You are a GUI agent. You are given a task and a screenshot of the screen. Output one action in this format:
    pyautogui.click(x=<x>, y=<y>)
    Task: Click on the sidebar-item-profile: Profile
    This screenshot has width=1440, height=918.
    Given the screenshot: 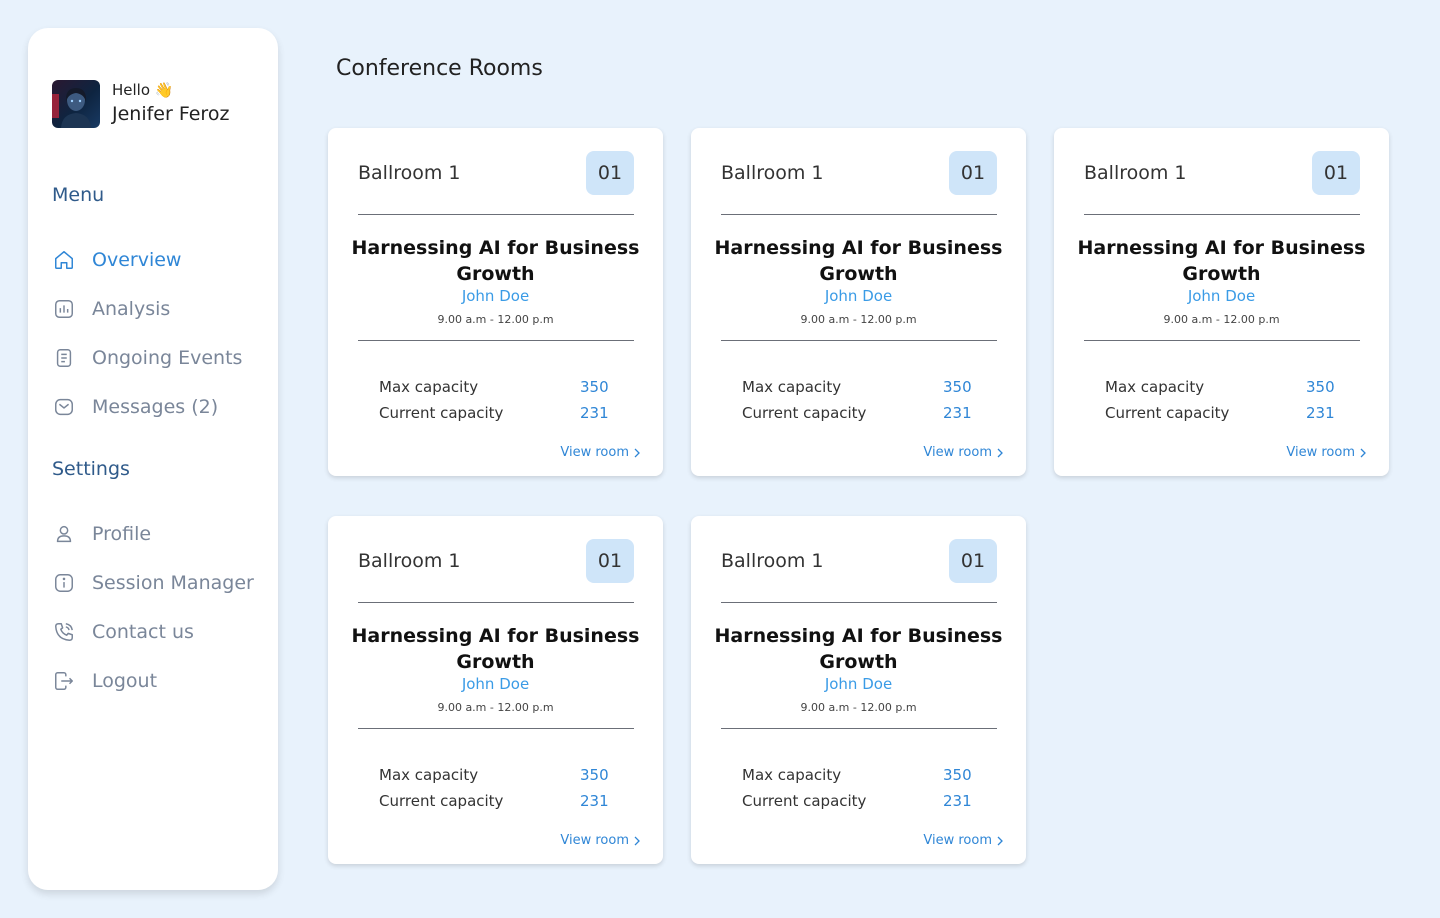 What is the action you would take?
    pyautogui.click(x=101, y=534)
    